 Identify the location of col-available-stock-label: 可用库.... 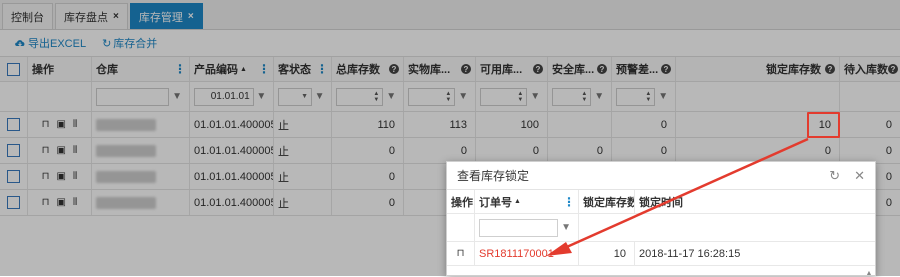
(501, 70).